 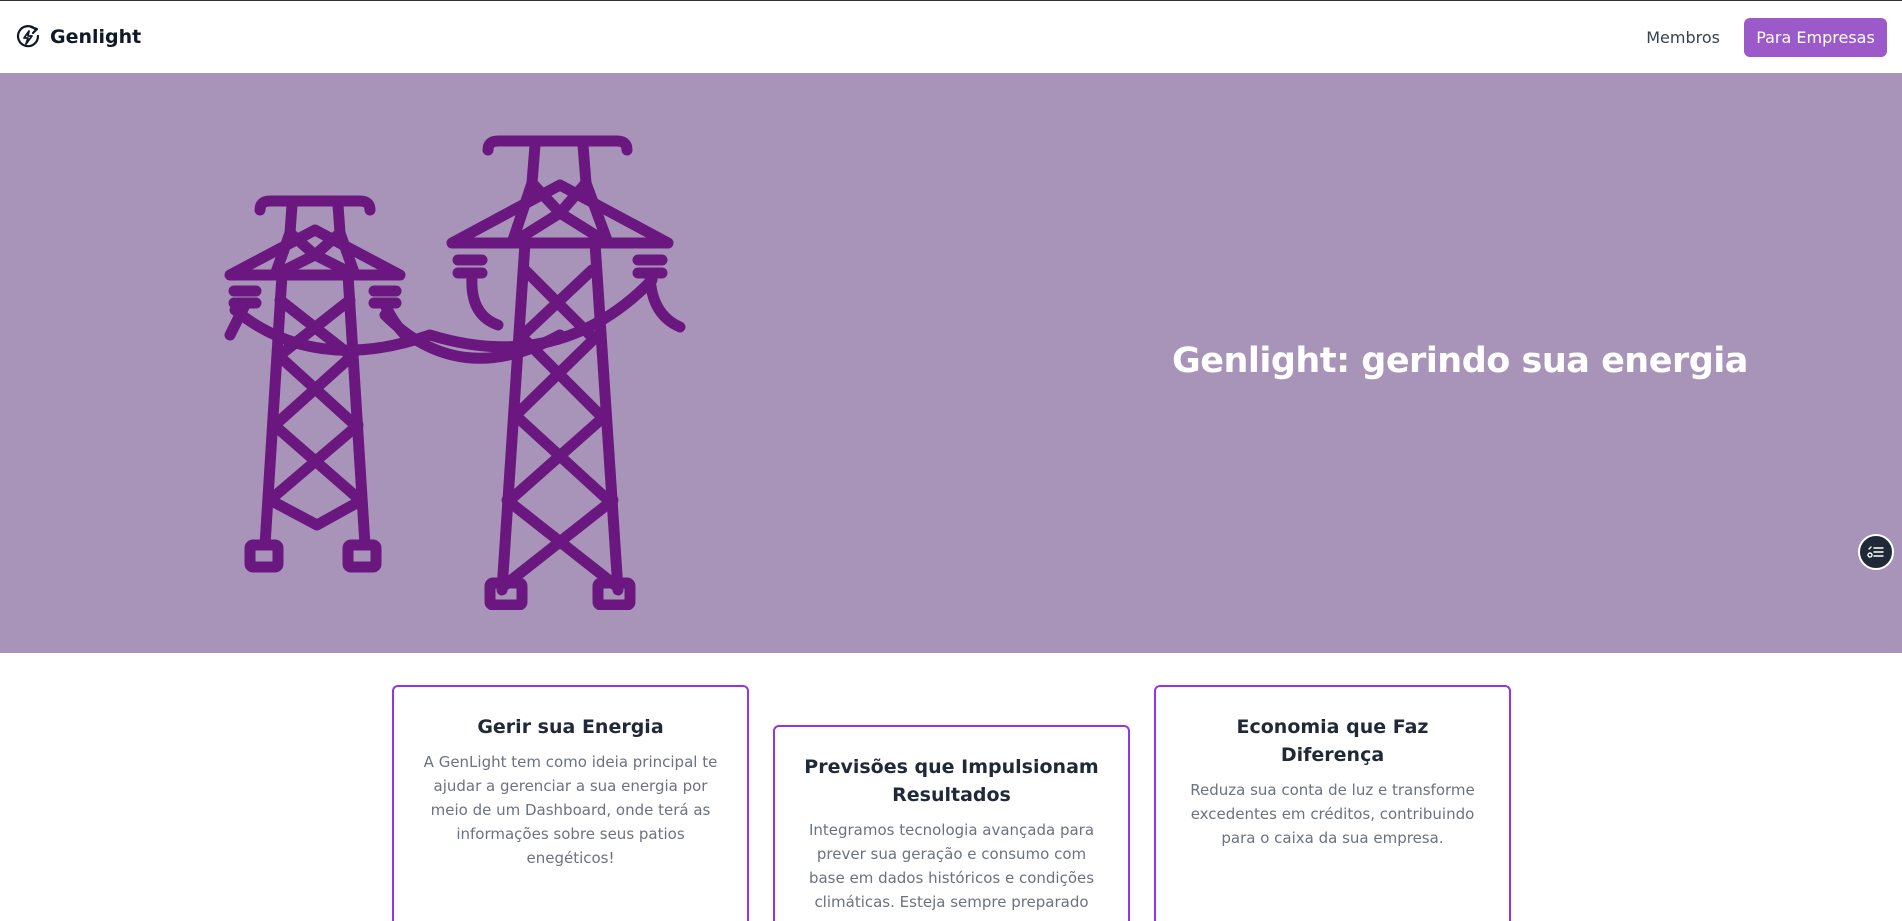 I want to click on toggle-list-icon, so click(x=1875, y=552).